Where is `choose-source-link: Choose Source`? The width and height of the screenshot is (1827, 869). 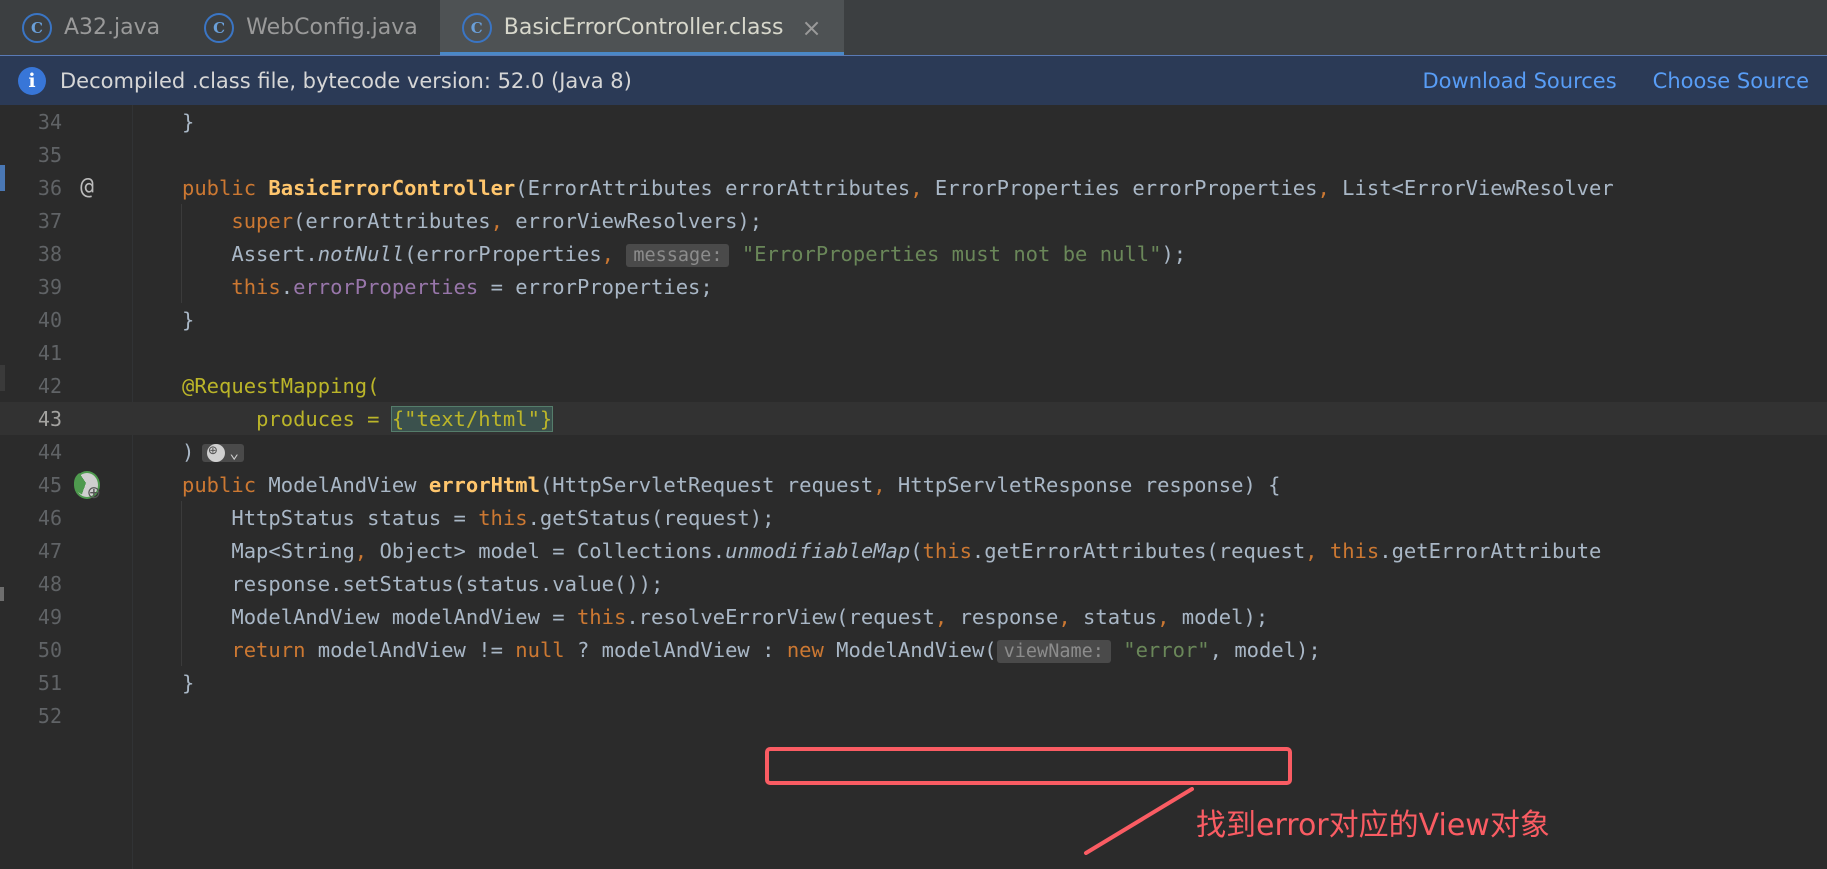 choose-source-link: Choose Source is located at coordinates (1731, 81).